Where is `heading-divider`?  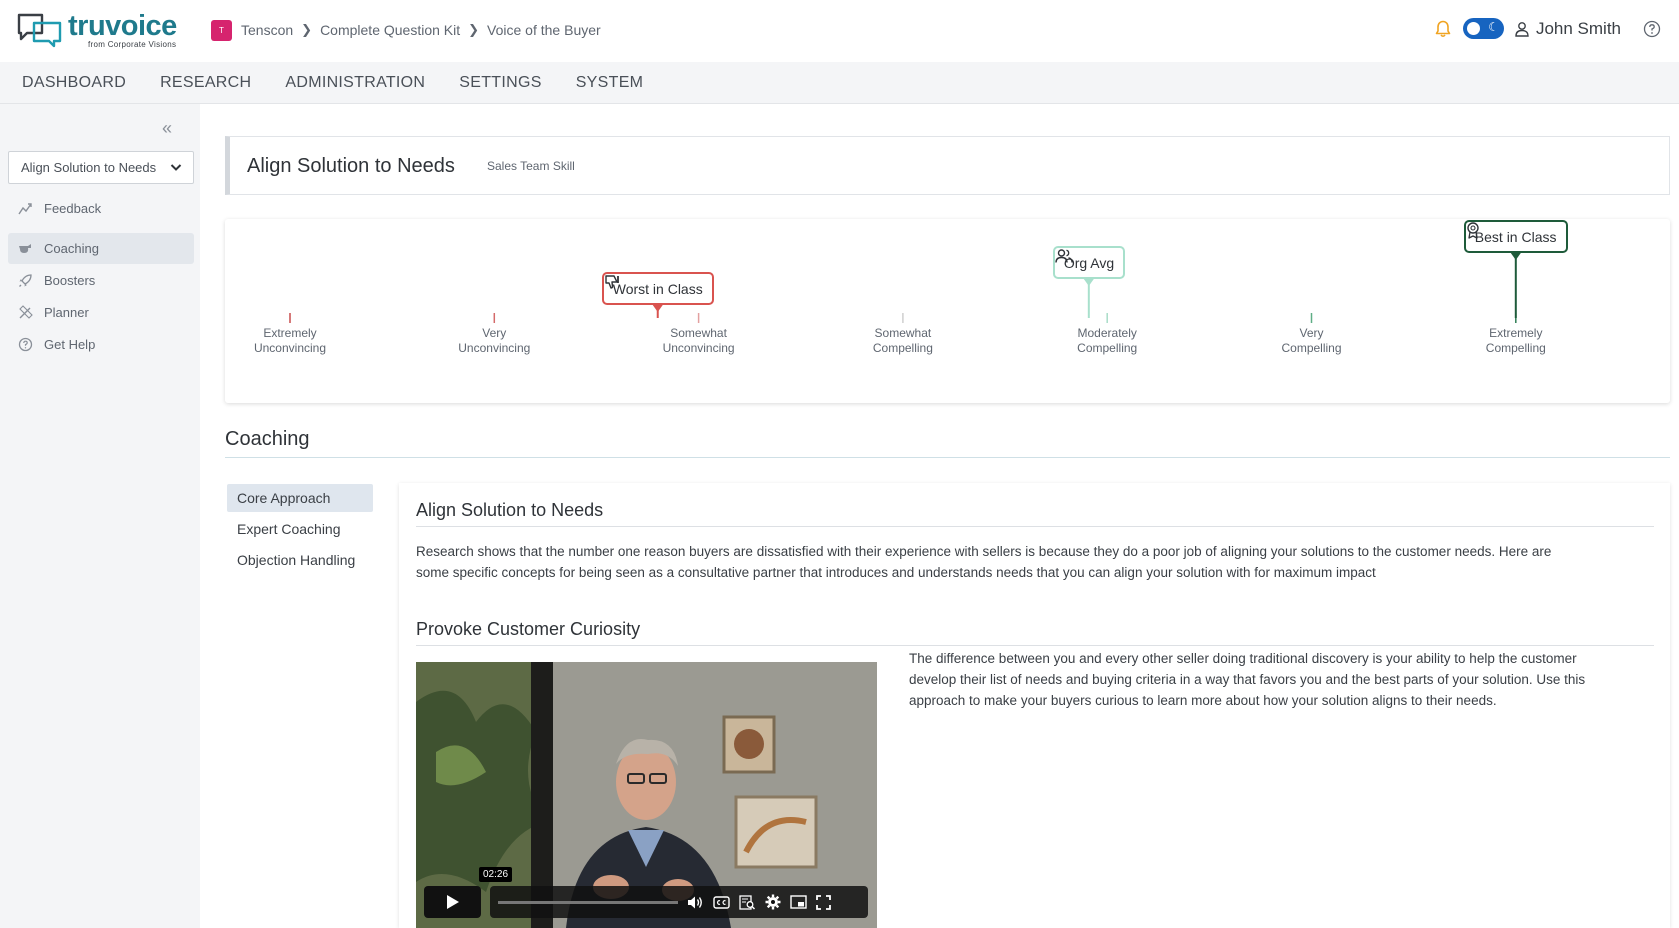 heading-divider is located at coordinates (1035, 526).